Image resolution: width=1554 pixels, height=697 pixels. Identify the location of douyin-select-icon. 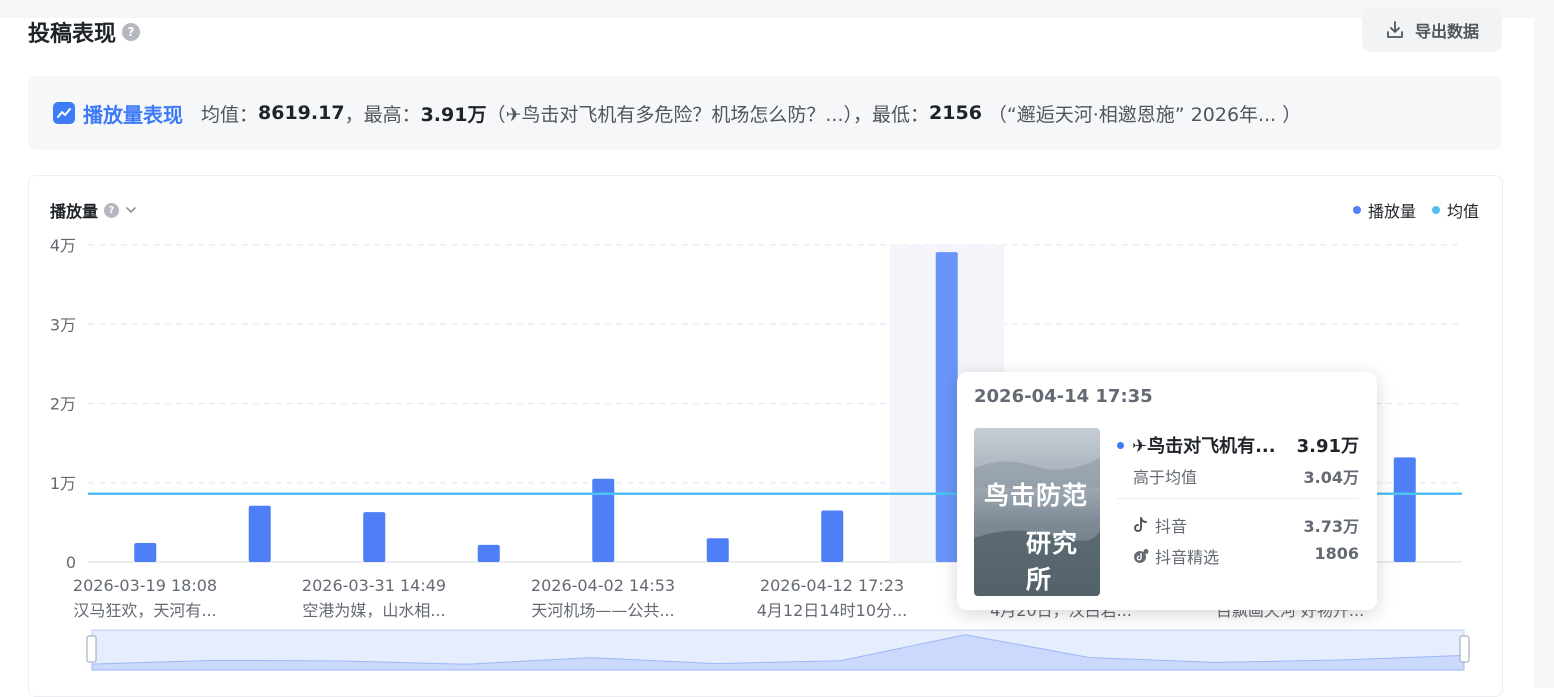
(1141, 556).